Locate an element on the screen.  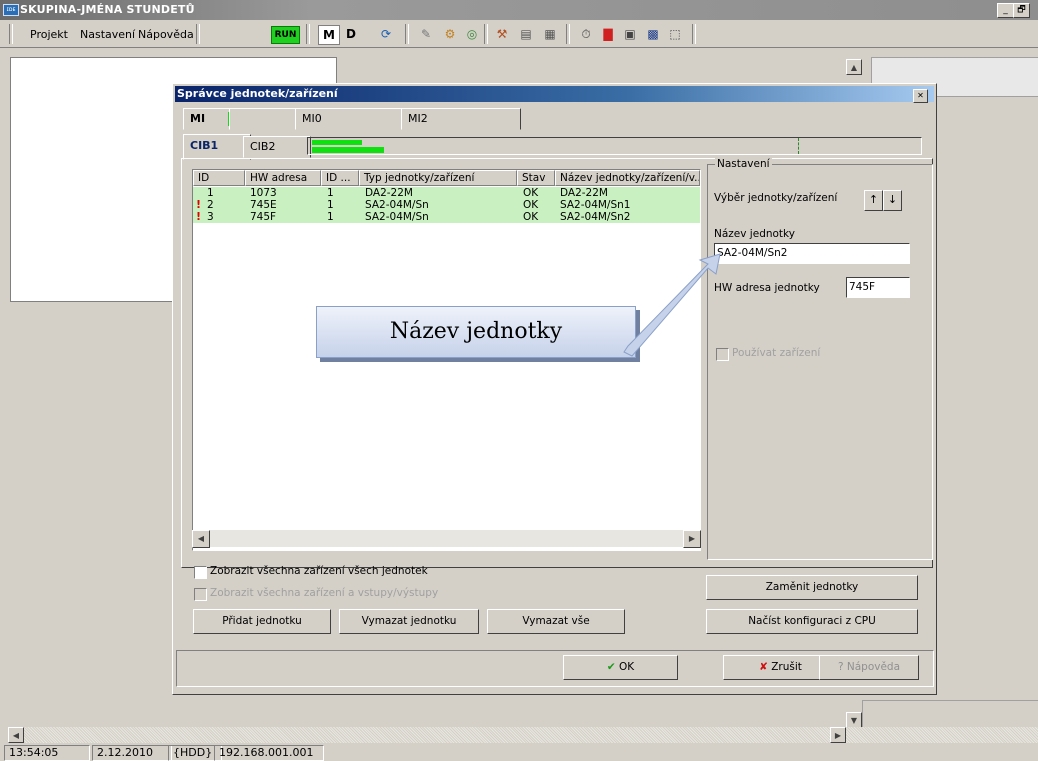
ok-button: ✔ OK is located at coordinates (620, 667).